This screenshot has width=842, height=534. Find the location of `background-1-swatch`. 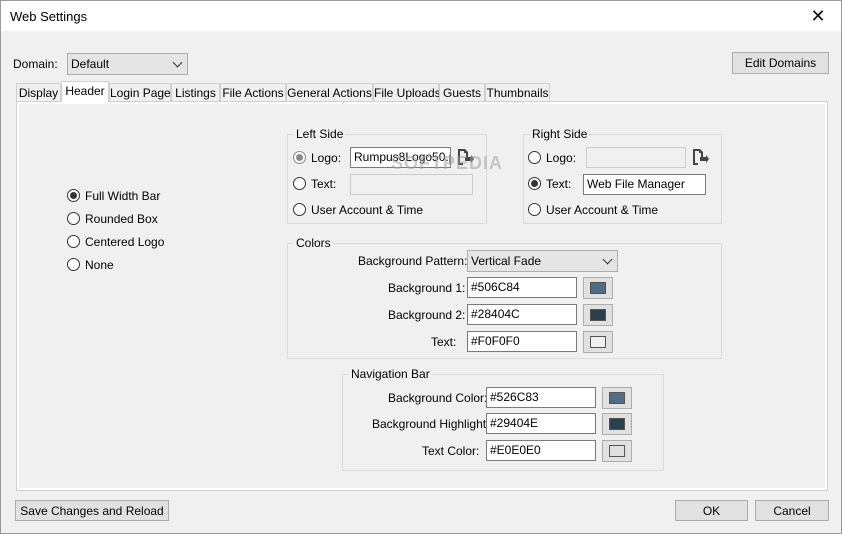

background-1-swatch is located at coordinates (598, 288).